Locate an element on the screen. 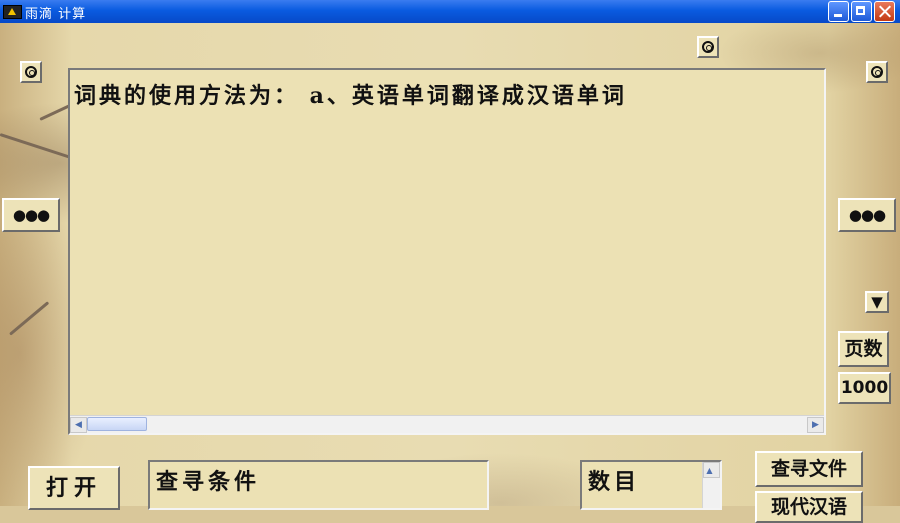 This screenshot has width=900, height=523. page-count-button: 1000 is located at coordinates (864, 388).